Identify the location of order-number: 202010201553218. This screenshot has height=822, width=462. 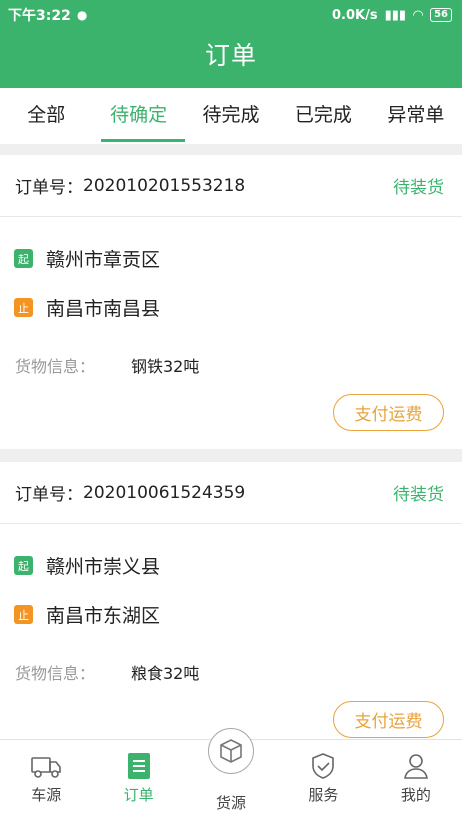
(164, 185).